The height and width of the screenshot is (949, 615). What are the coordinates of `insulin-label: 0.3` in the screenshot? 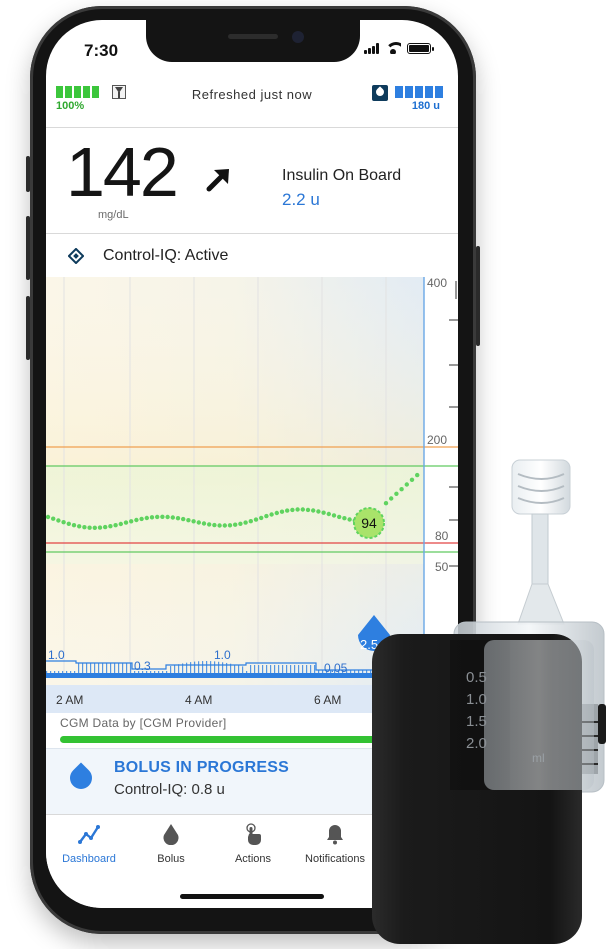 It's located at (142, 666).